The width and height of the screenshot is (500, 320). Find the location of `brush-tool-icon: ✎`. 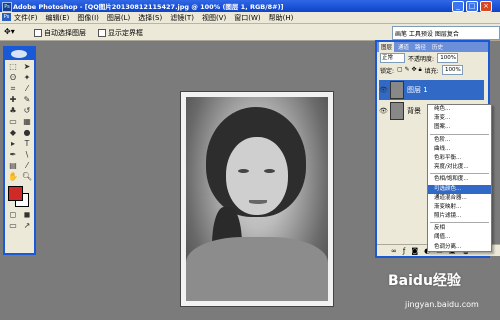

brush-tool-icon: ✎ is located at coordinates (27, 100).